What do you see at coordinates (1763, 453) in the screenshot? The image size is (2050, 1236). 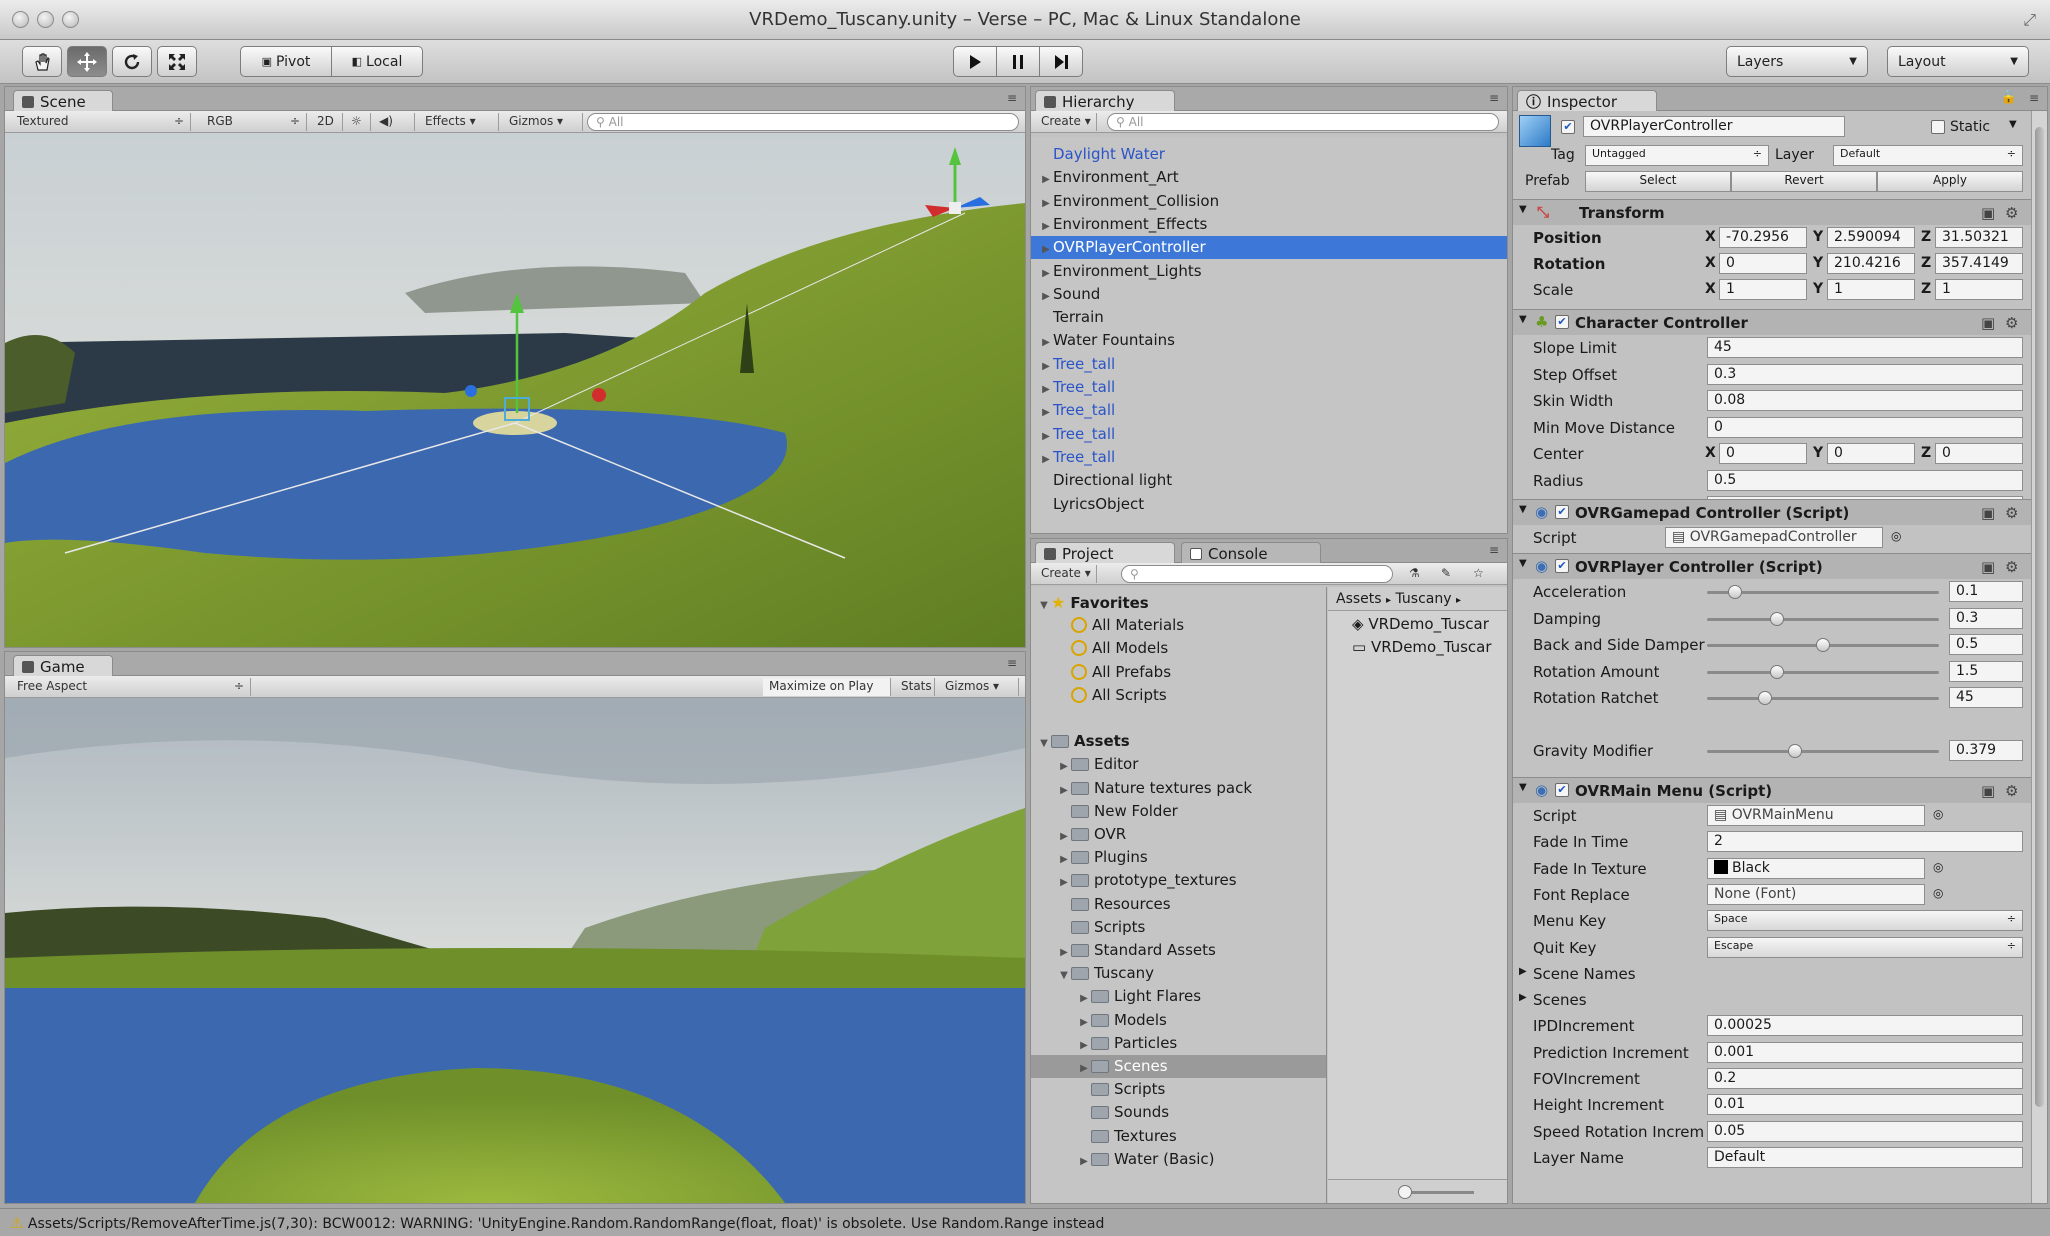 I see `center-x-field: 0` at bounding box center [1763, 453].